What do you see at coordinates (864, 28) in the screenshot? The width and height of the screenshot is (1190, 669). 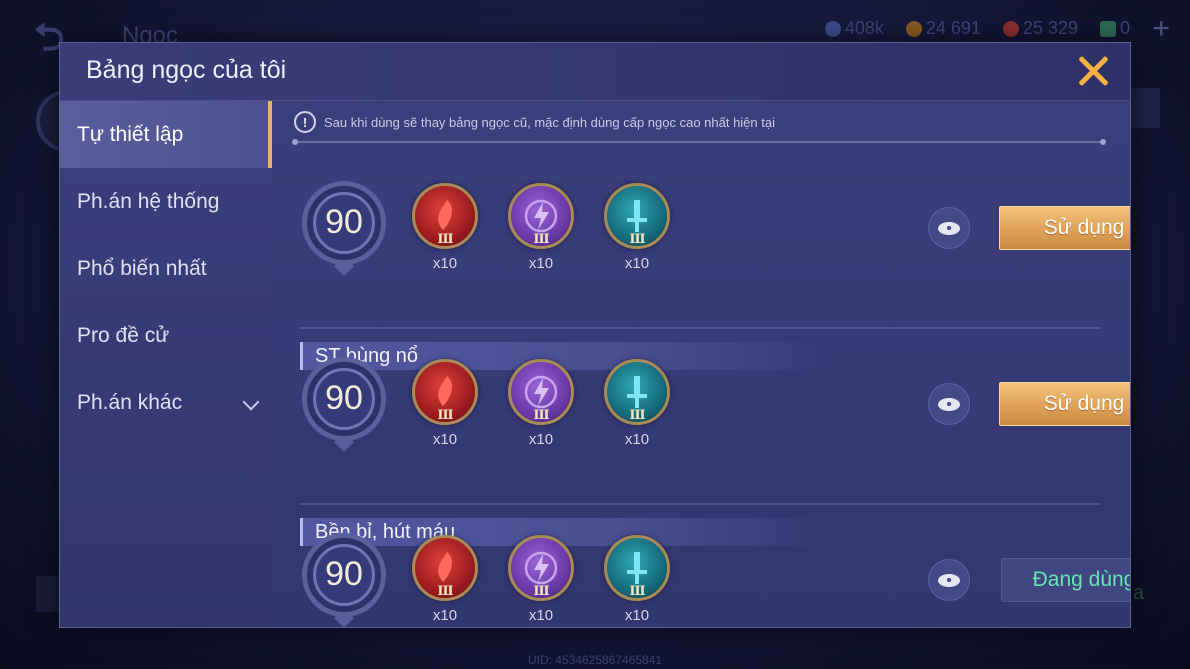 I see `currency-value: 408k` at bounding box center [864, 28].